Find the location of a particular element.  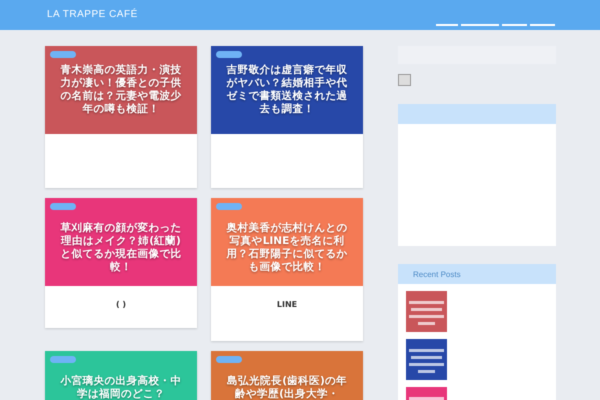

post-thumbnail: 草刈麻有の顔が変わった理由はメイク？姉(紅蘭)と似てるか現在画像で比較！ is located at coordinates (121, 242).